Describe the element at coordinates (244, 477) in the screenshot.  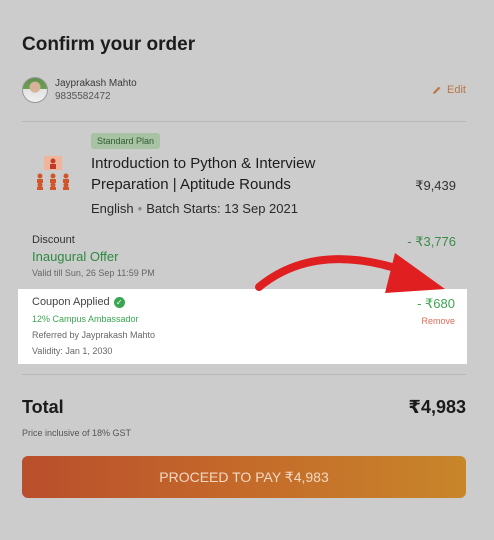
I see `proceed-to-pay-button: PROCEED TO PAY ₹4,983` at that location.